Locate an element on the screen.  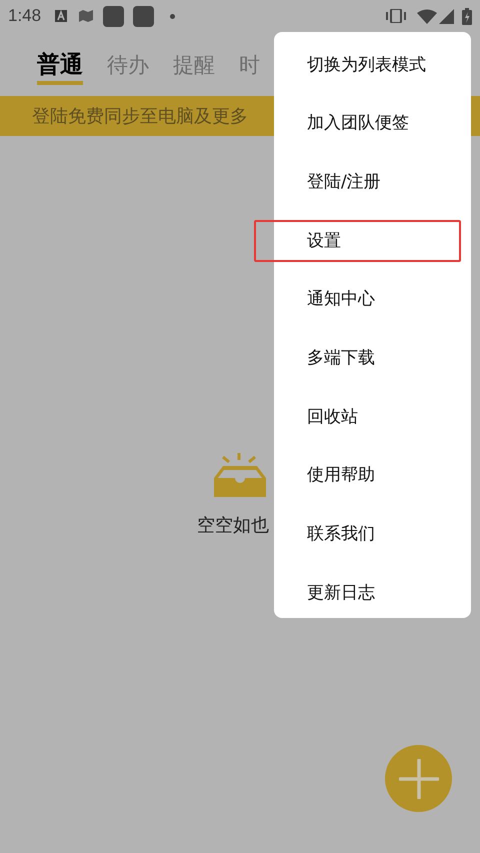
menu-item: 登陆/注册 is located at coordinates (344, 183).